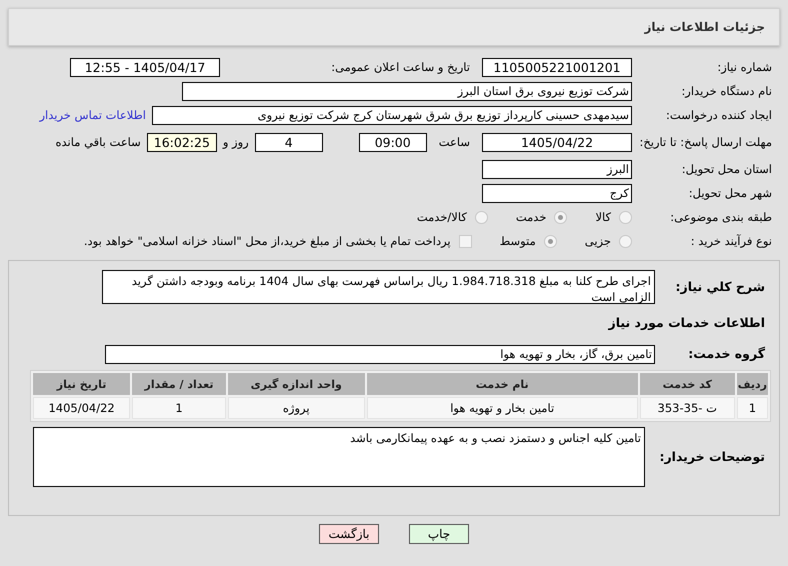  Describe the element at coordinates (349, 534) in the screenshot. I see `back-button: بازگشت` at that location.